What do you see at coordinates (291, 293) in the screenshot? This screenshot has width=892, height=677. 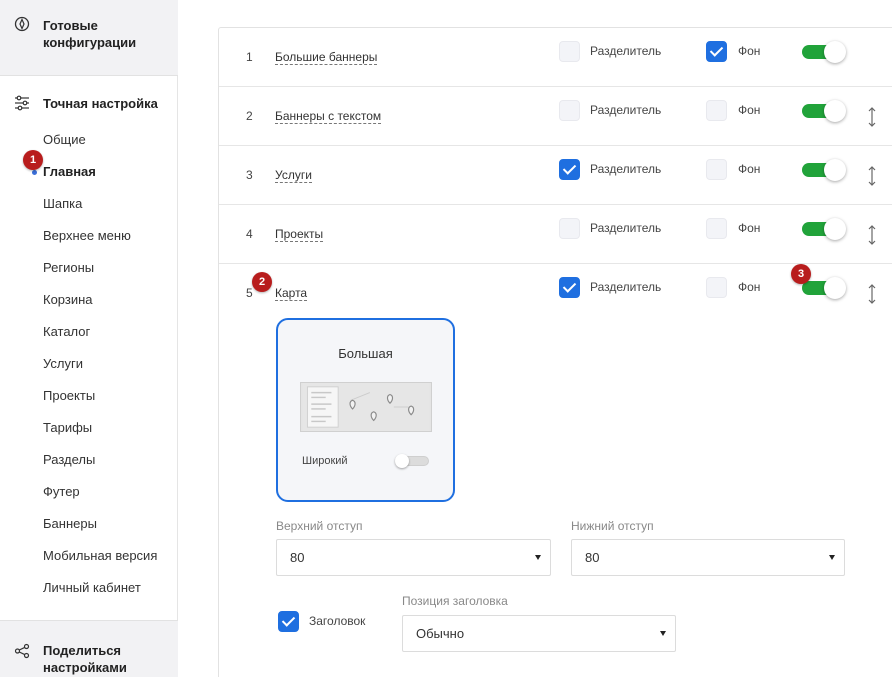 I see `row-title-link: Карта` at bounding box center [291, 293].